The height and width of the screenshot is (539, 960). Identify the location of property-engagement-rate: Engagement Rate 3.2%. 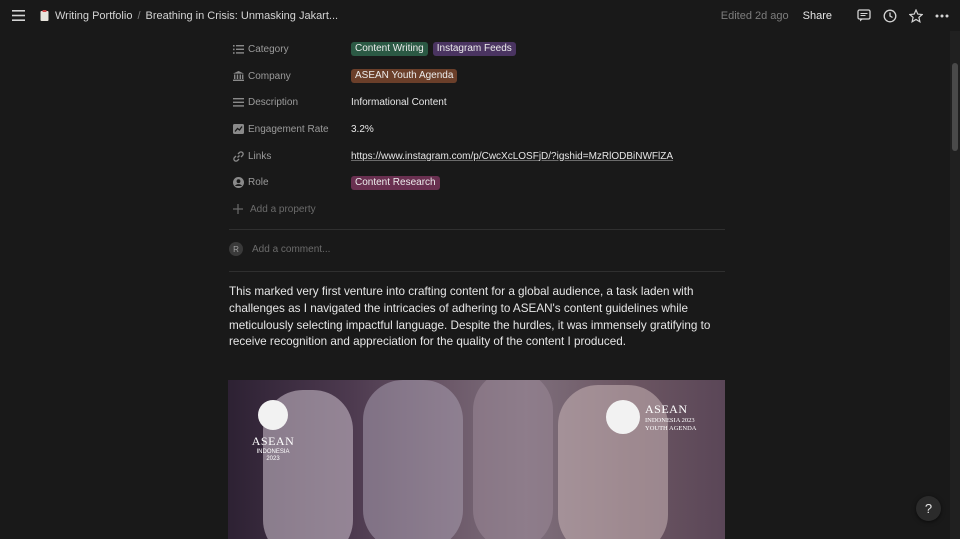
(479, 129).